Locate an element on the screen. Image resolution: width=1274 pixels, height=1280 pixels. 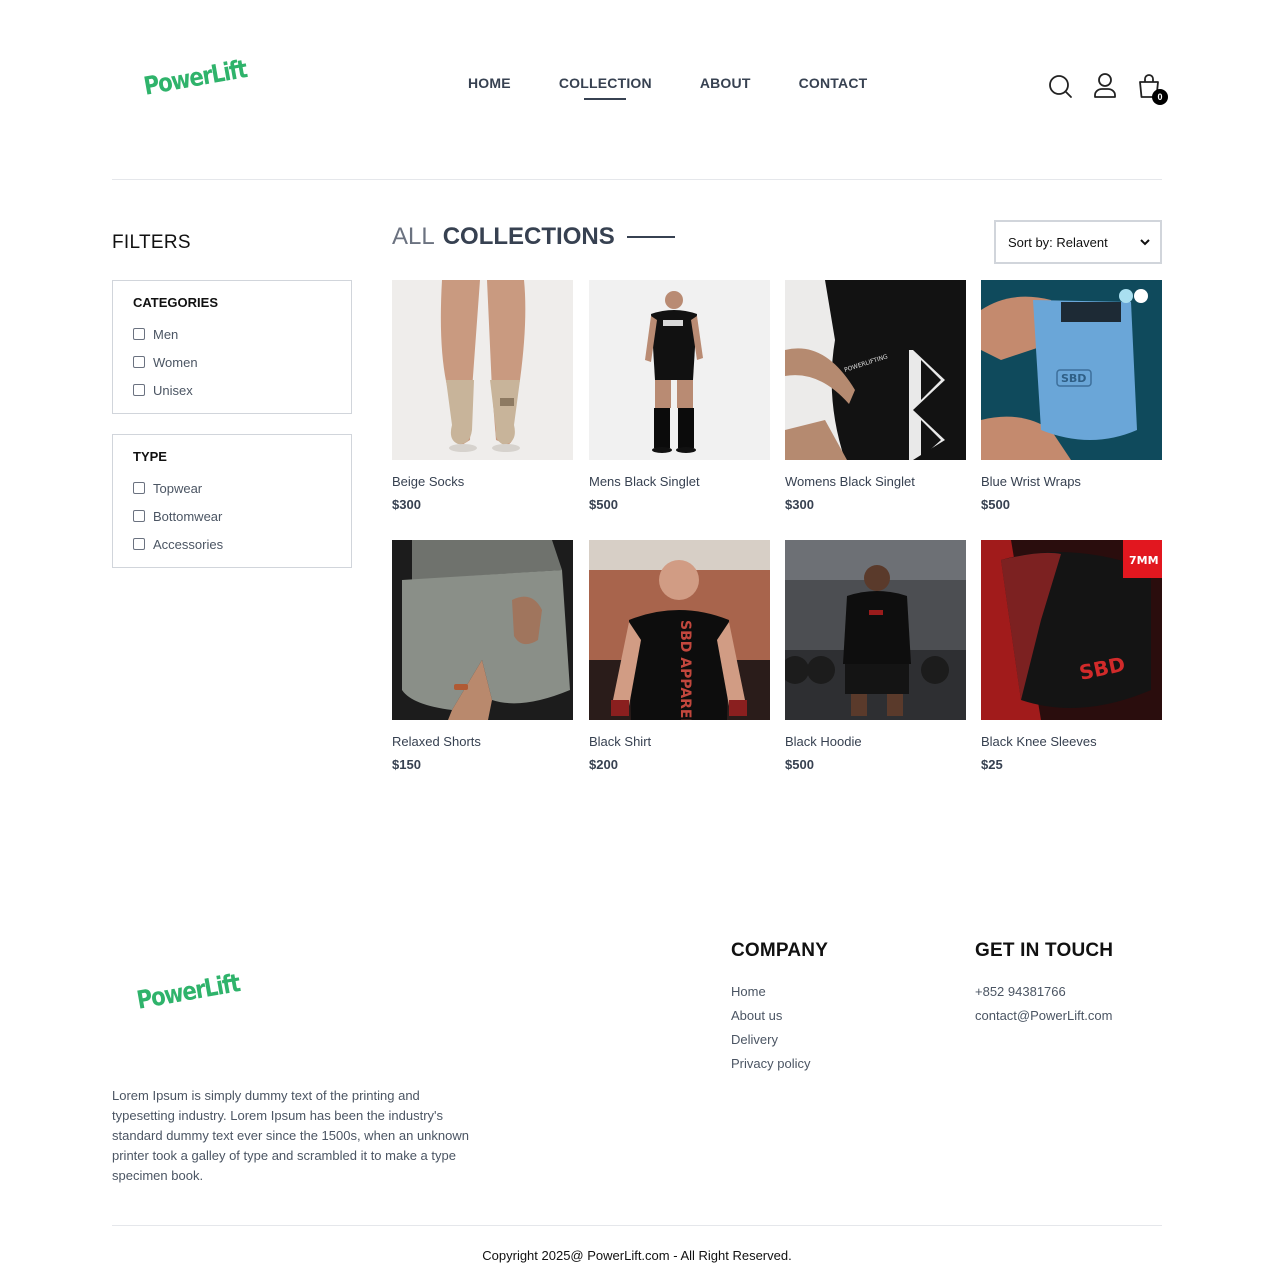
footer-phone: +852 94381766 is located at coordinates (1020, 991).